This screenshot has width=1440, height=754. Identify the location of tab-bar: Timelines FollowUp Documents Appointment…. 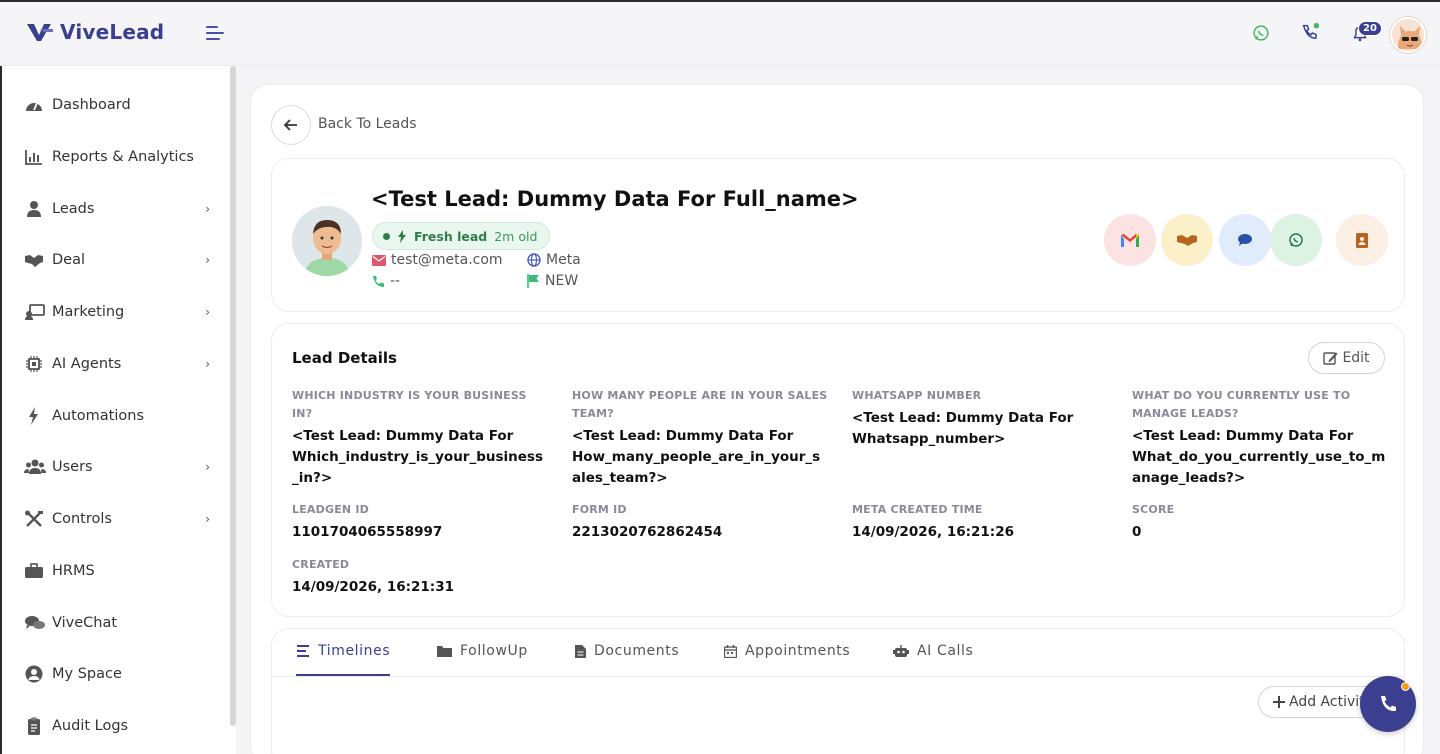
(838, 653).